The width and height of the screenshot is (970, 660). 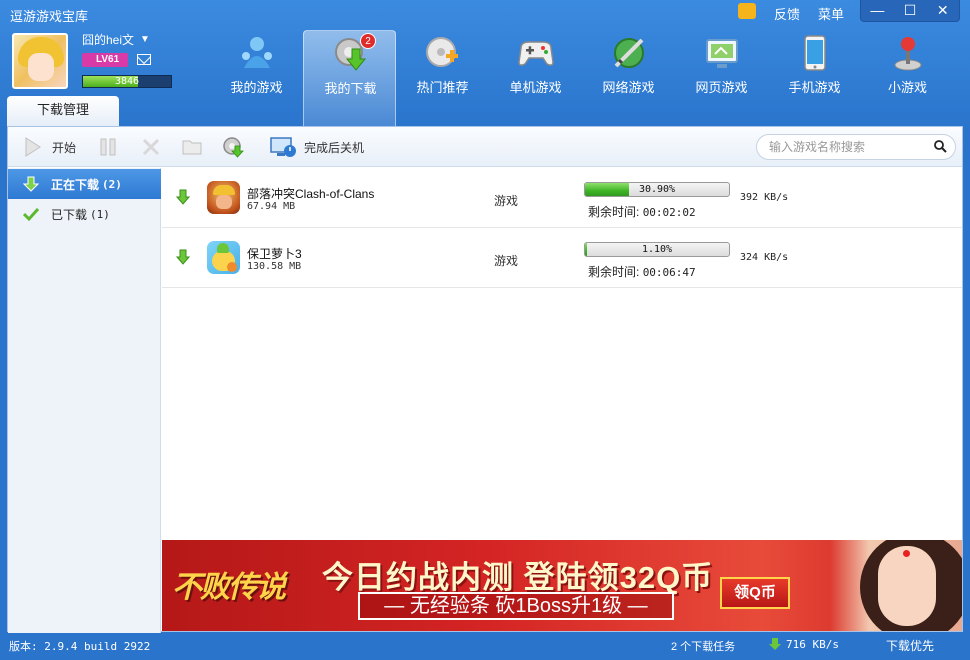 What do you see at coordinates (274, 254) in the screenshot?
I see `game-name: 保卫萝卜3` at bounding box center [274, 254].